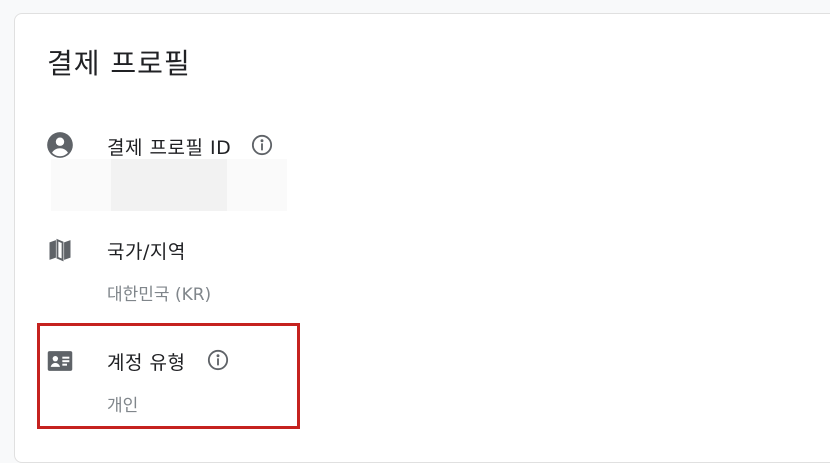  Describe the element at coordinates (159, 295) in the screenshot. I see `country-region-value: 대한민국 (KR)` at that location.